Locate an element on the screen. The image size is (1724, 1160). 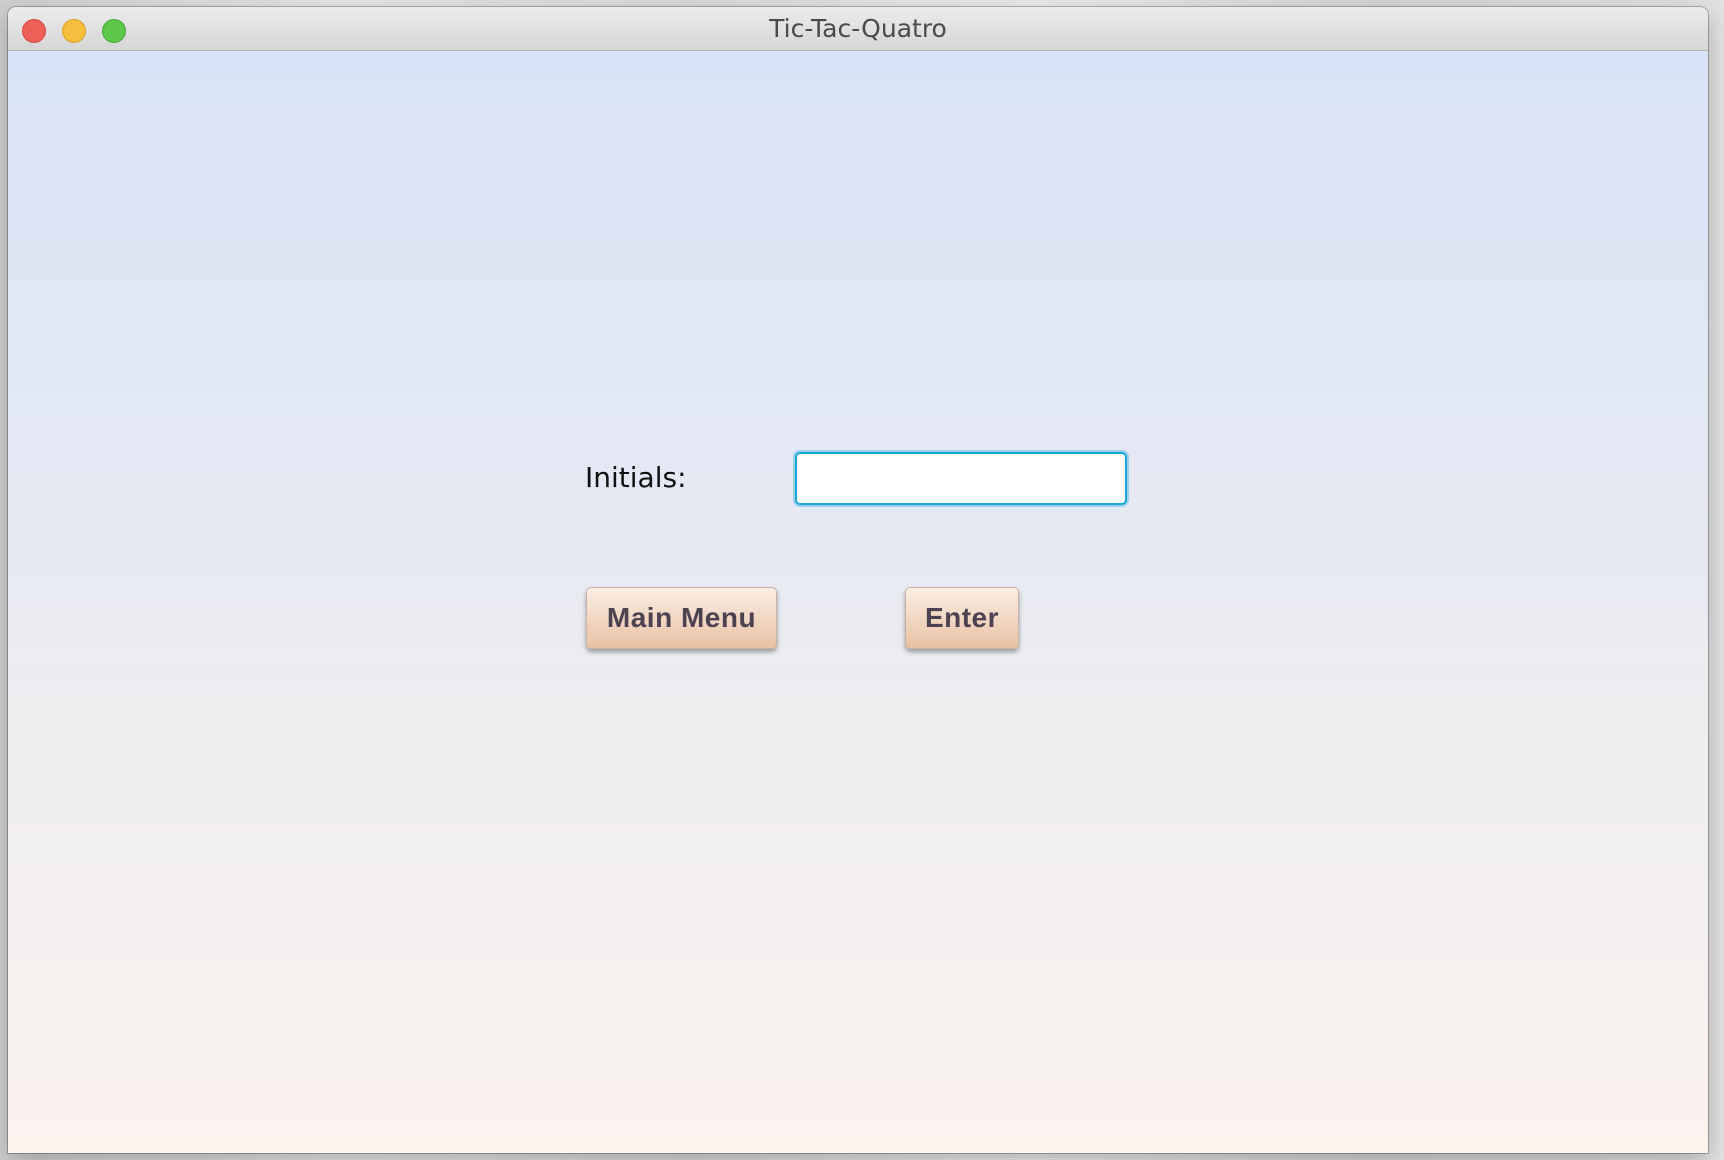
initials-input is located at coordinates (961, 478).